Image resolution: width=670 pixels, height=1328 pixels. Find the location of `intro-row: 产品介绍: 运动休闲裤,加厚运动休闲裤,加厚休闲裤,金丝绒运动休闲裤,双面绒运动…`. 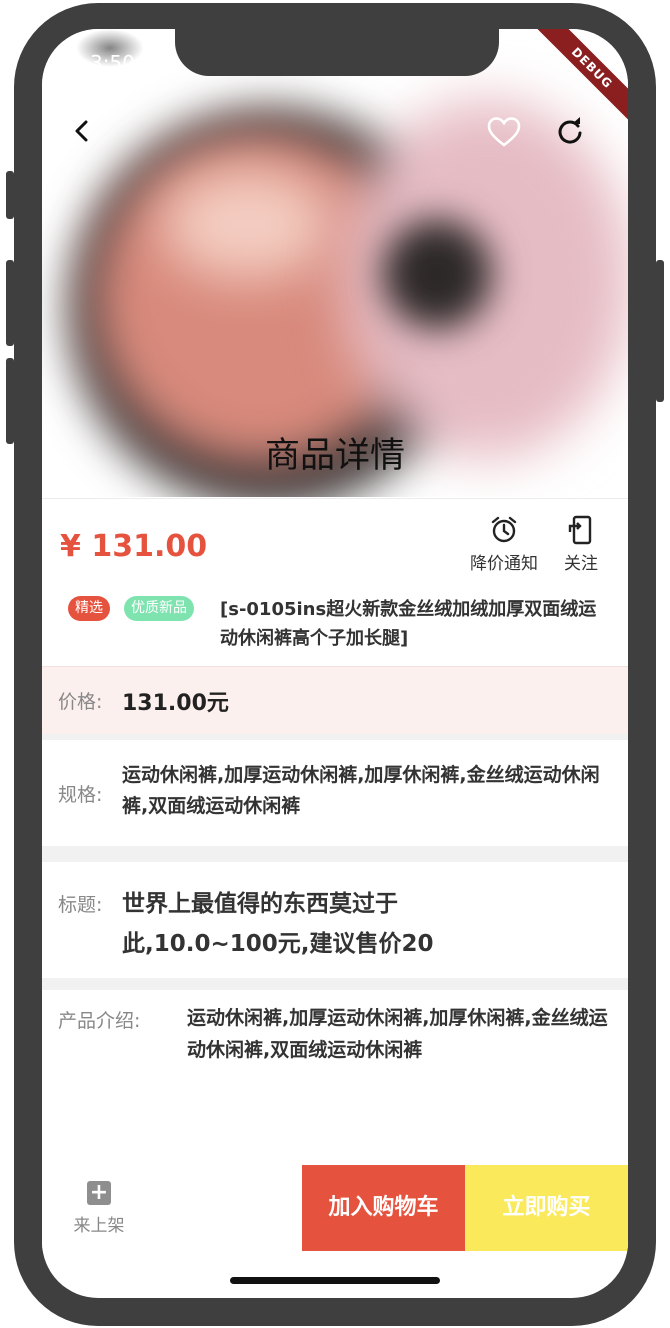

intro-row: 产品介绍: 运动休闲裤,加厚运动休闲裤,加厚休闲裤,金丝绒运动休闲裤,双面绒运动… is located at coordinates (335, 1075).